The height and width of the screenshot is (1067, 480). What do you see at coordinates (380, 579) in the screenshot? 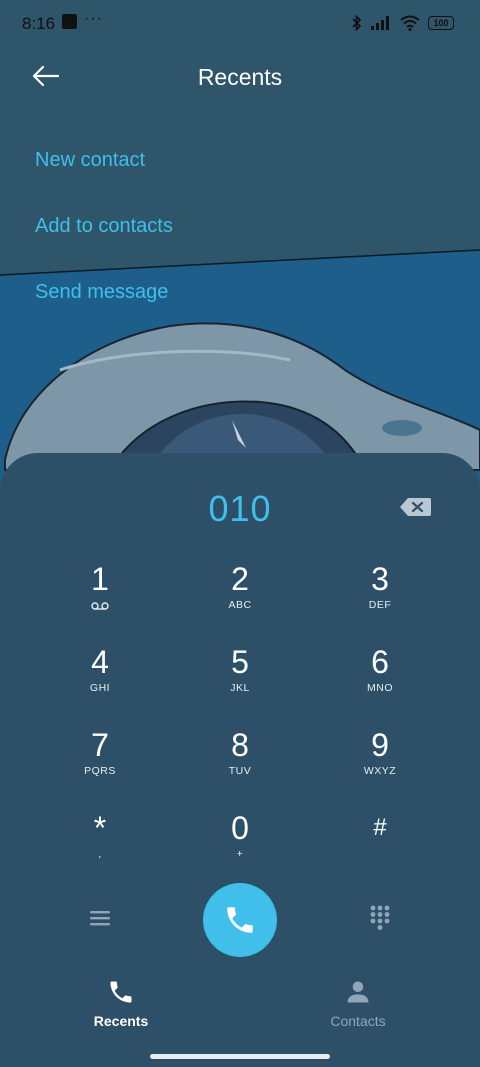
I see `key-digit: 3` at bounding box center [380, 579].